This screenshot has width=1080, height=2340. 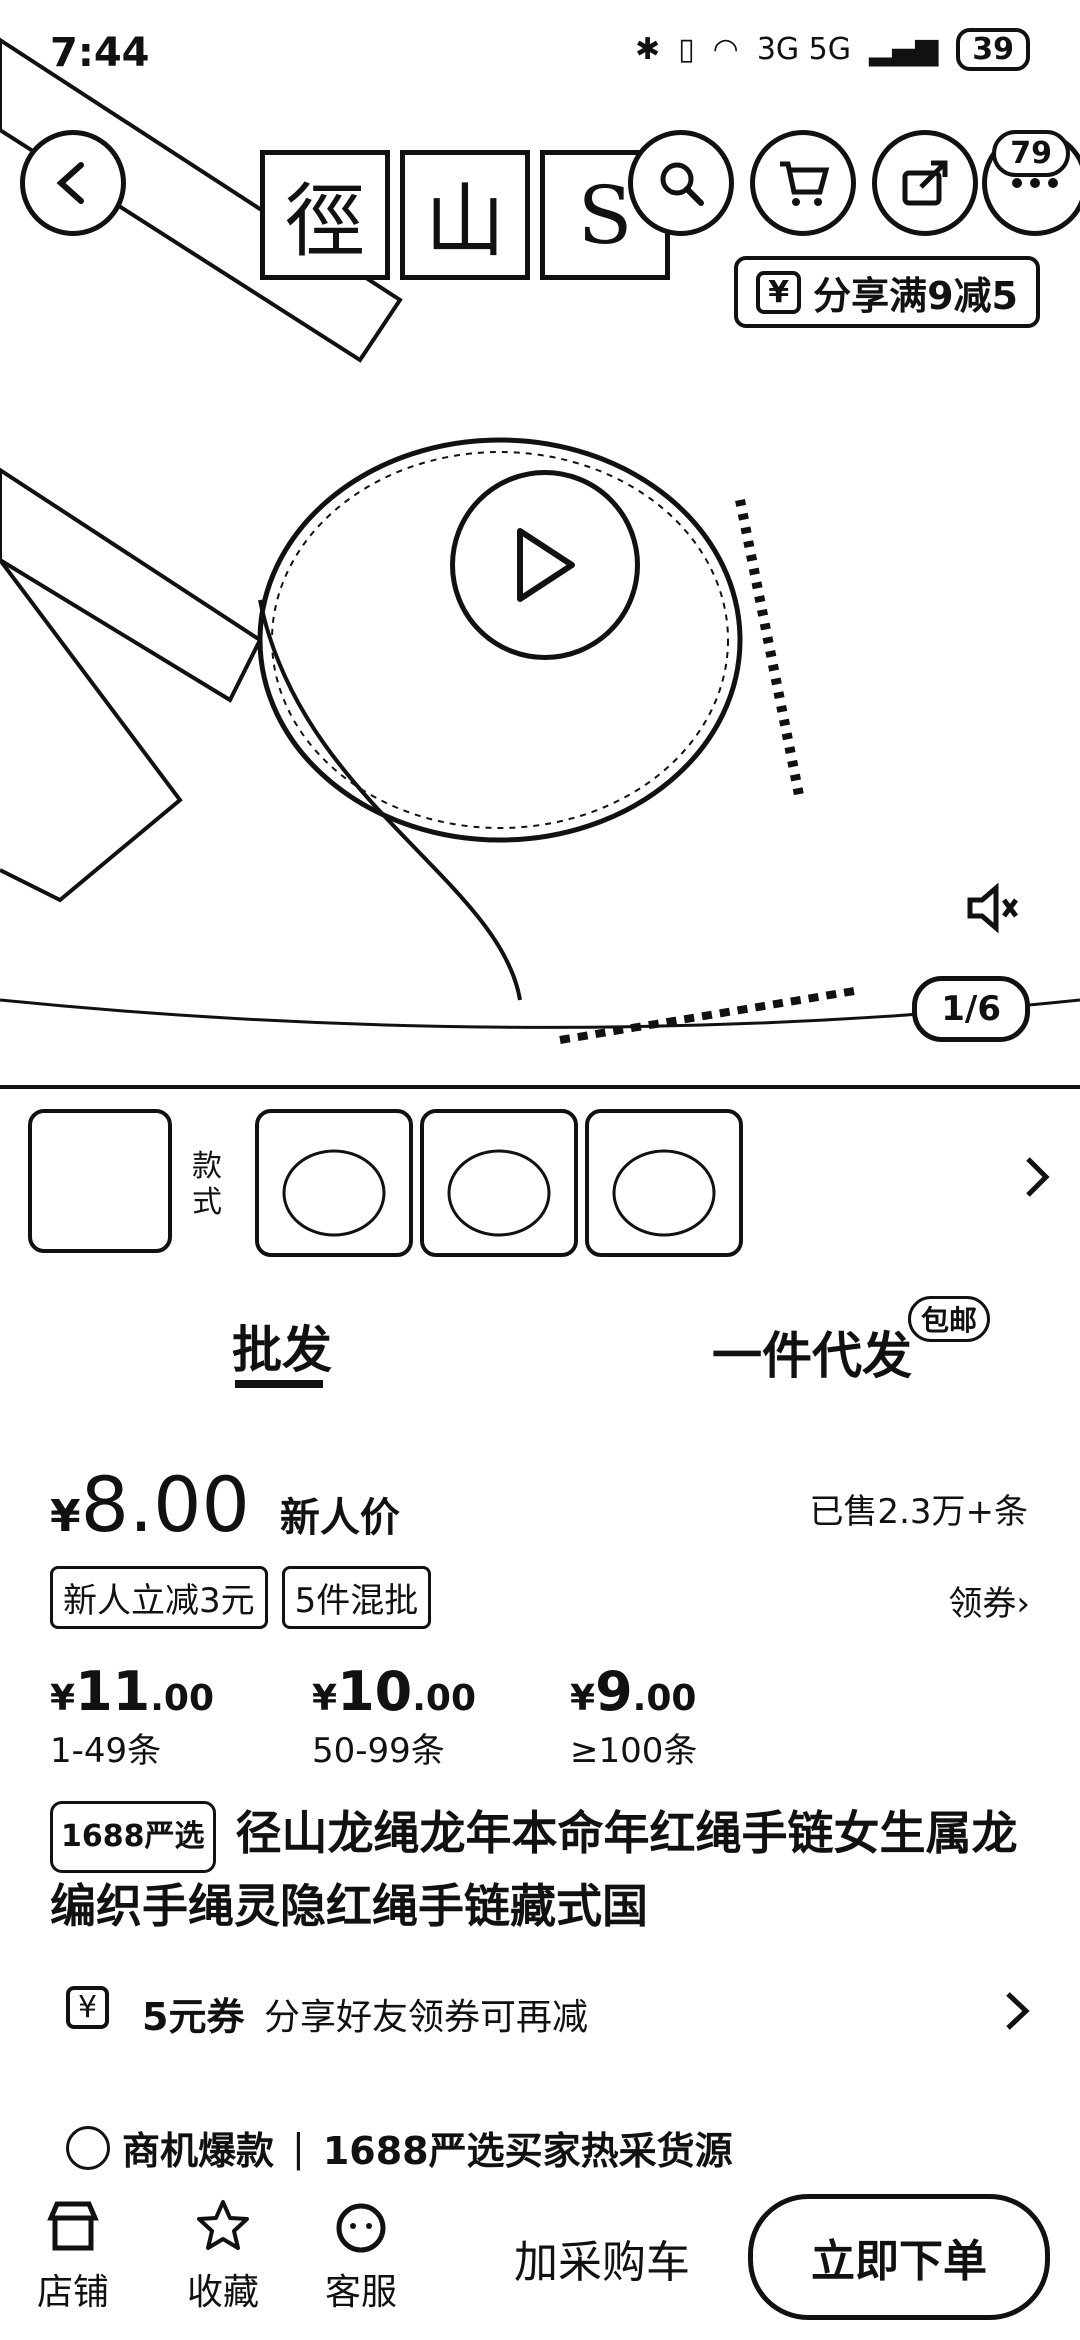 I want to click on tier-qty: 1-49条, so click(x=106, y=1751).